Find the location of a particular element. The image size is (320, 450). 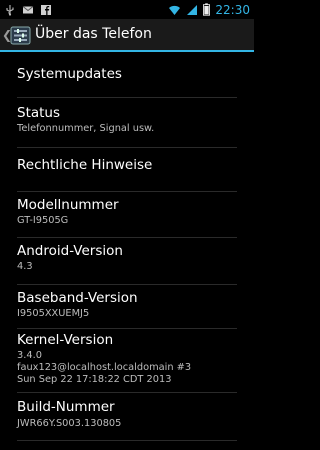

gmail-icon is located at coordinates (28, 9).